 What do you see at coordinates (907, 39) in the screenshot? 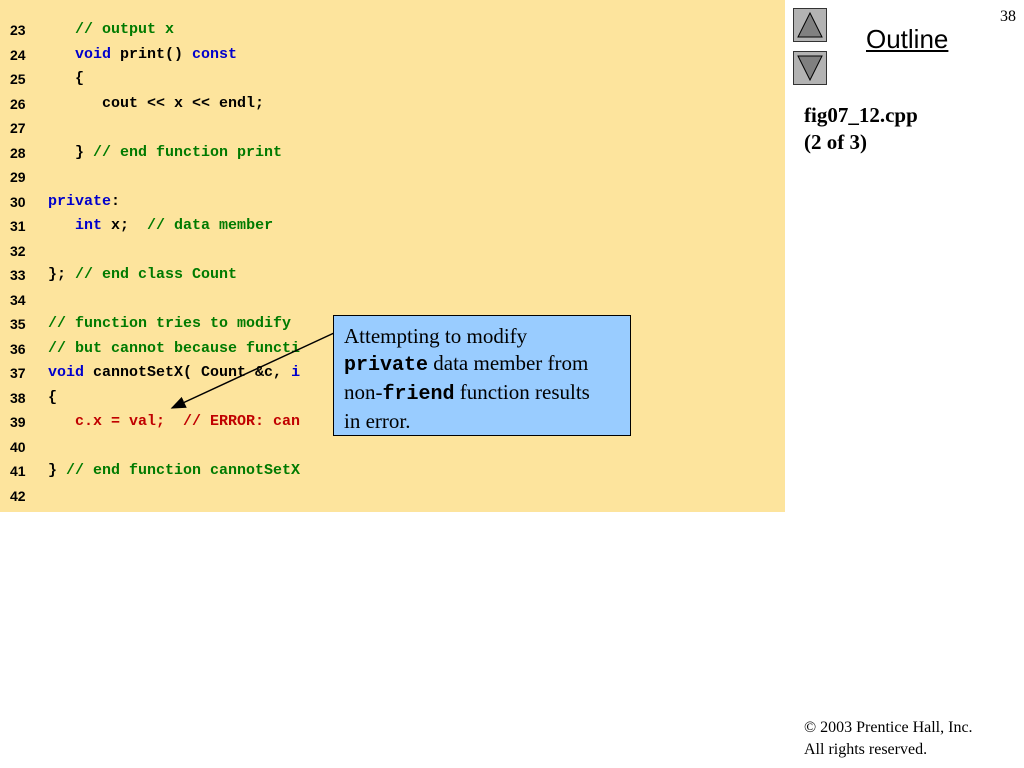
I see `outline-link: Outline` at bounding box center [907, 39].